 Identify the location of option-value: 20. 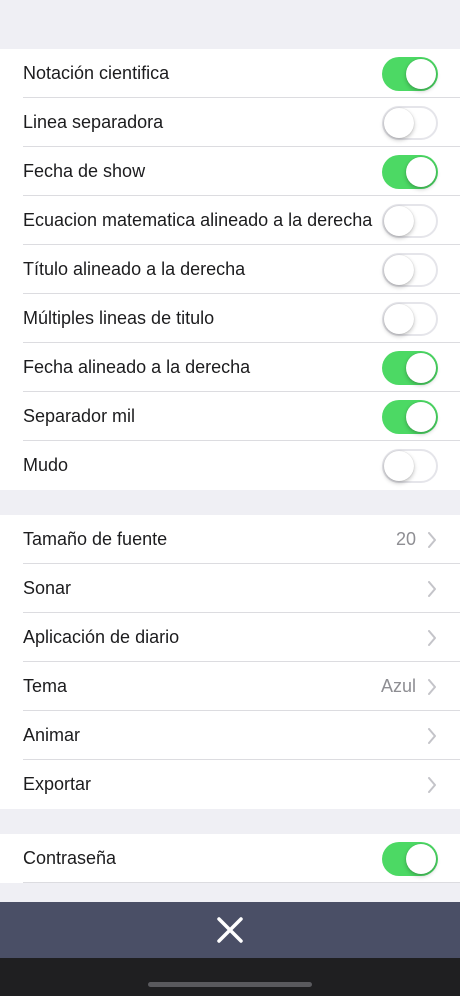
(405, 539).